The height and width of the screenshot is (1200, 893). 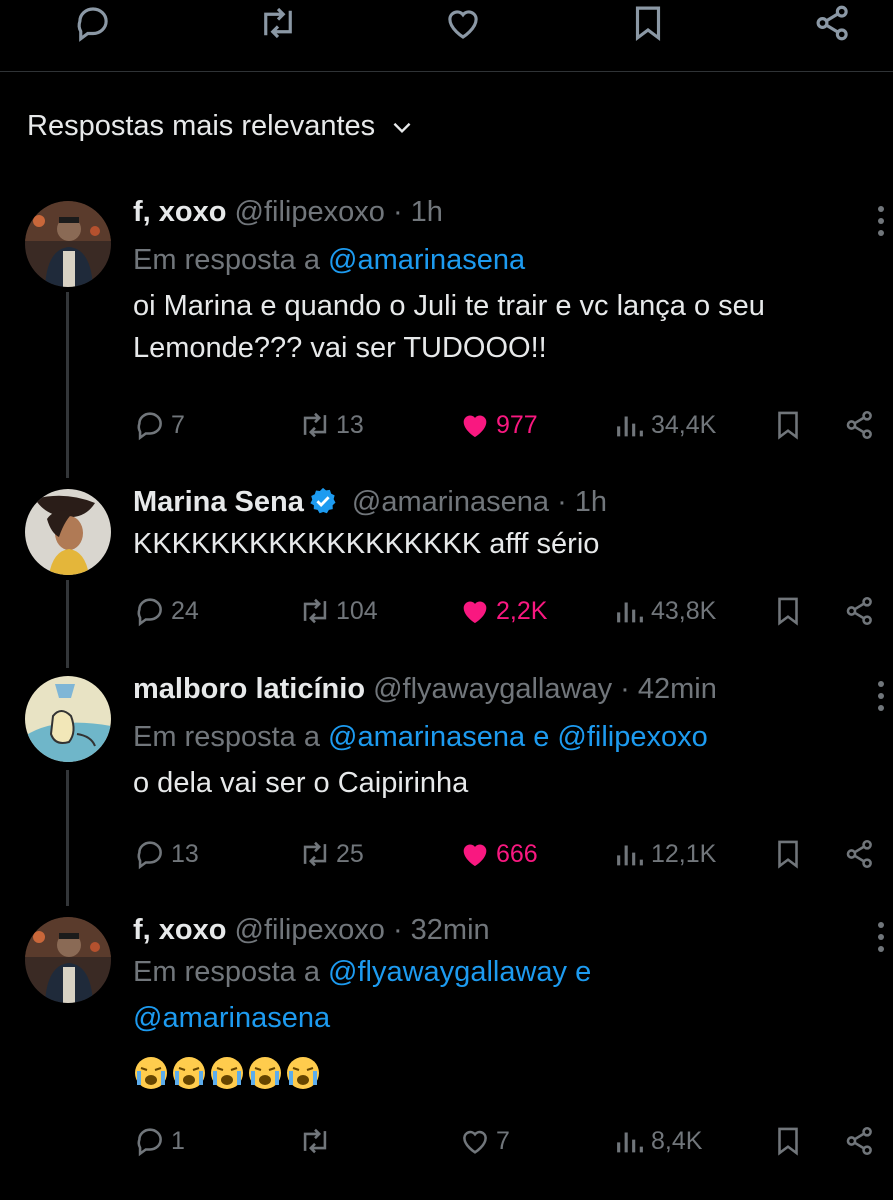 What do you see at coordinates (178, 1140) in the screenshot?
I see `reply-count: 1` at bounding box center [178, 1140].